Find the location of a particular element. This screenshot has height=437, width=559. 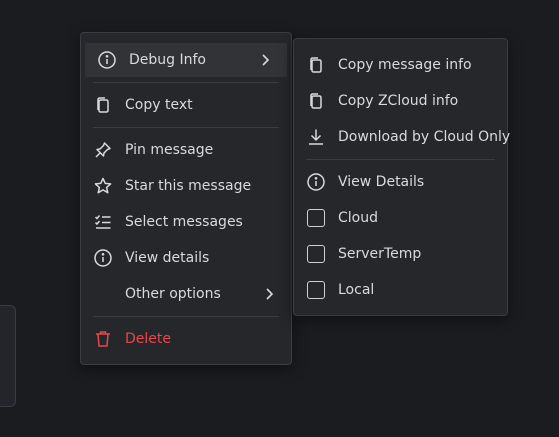

menu-item-label: View details is located at coordinates (167, 258).